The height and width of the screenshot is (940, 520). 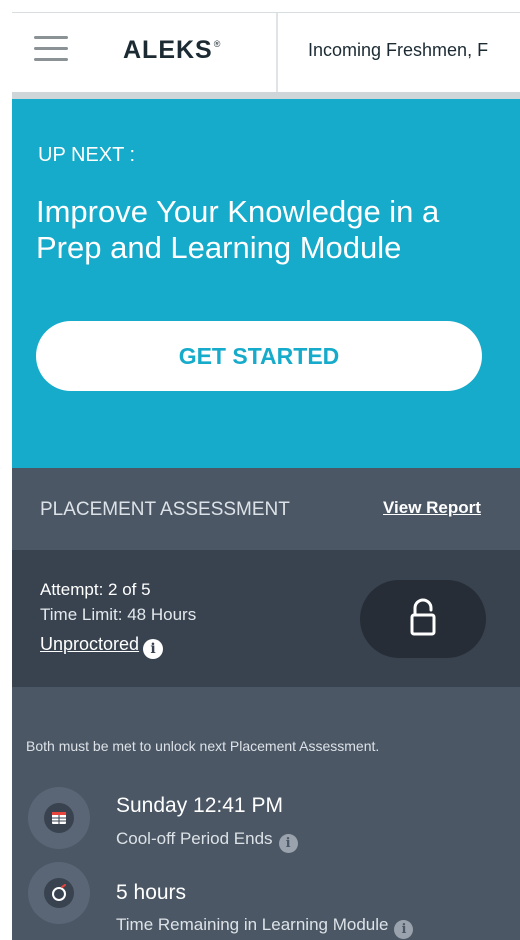 I want to click on placement-assessment-title: PLACEMENT ASSESSMENT, so click(x=165, y=509).